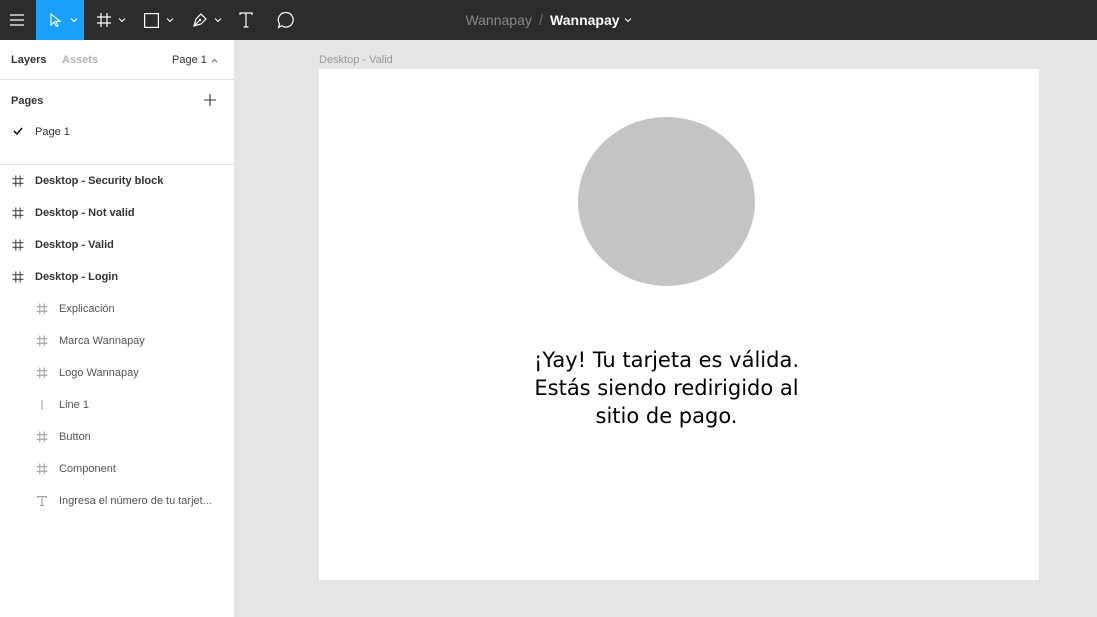 The height and width of the screenshot is (617, 1097). What do you see at coordinates (117, 437) in the screenshot?
I see `layer-item: Button` at bounding box center [117, 437].